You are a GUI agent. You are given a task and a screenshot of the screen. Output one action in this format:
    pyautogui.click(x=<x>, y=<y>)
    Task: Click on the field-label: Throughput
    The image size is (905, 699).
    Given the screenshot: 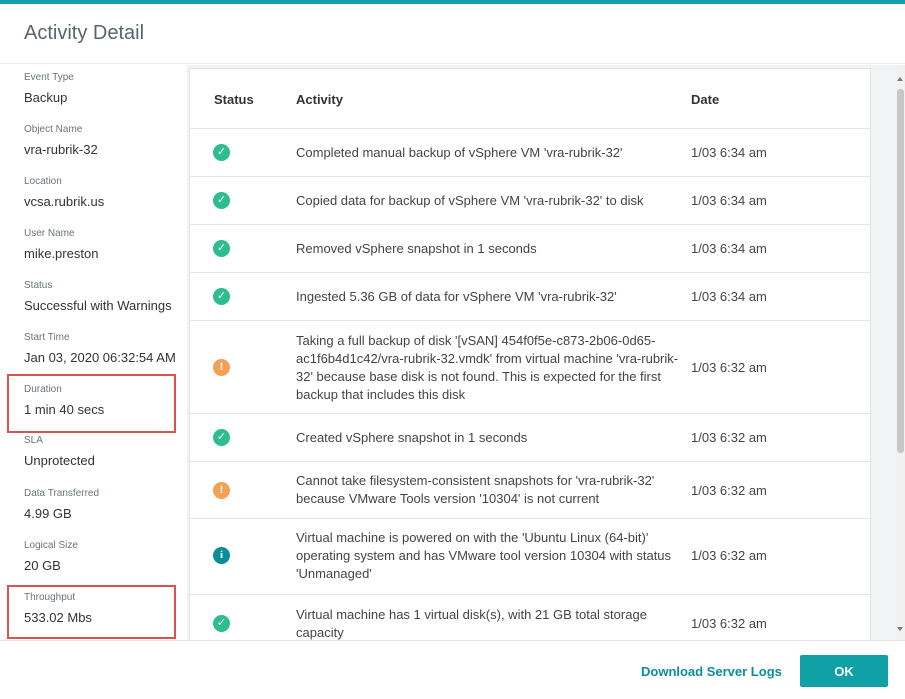 What is the action you would take?
    pyautogui.click(x=50, y=597)
    